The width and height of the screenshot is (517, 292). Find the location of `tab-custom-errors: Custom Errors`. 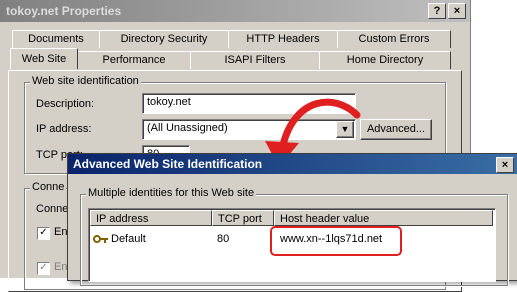

tab-custom-errors: Custom Errors is located at coordinates (394, 39).